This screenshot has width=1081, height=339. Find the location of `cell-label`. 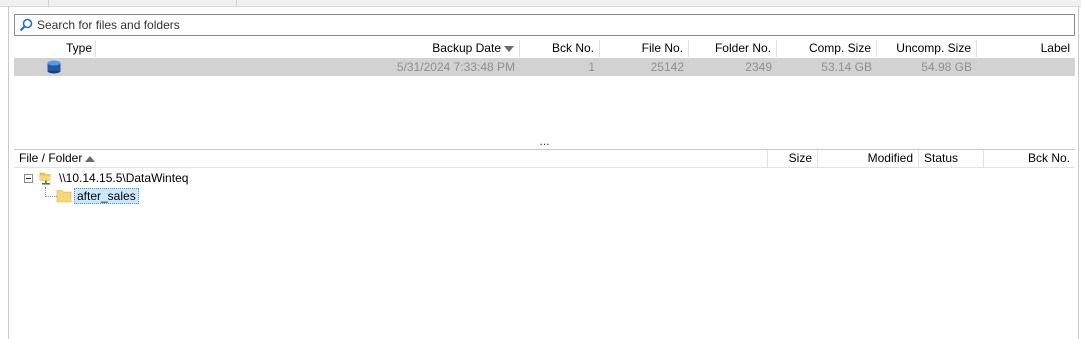

cell-label is located at coordinates (1026, 67).